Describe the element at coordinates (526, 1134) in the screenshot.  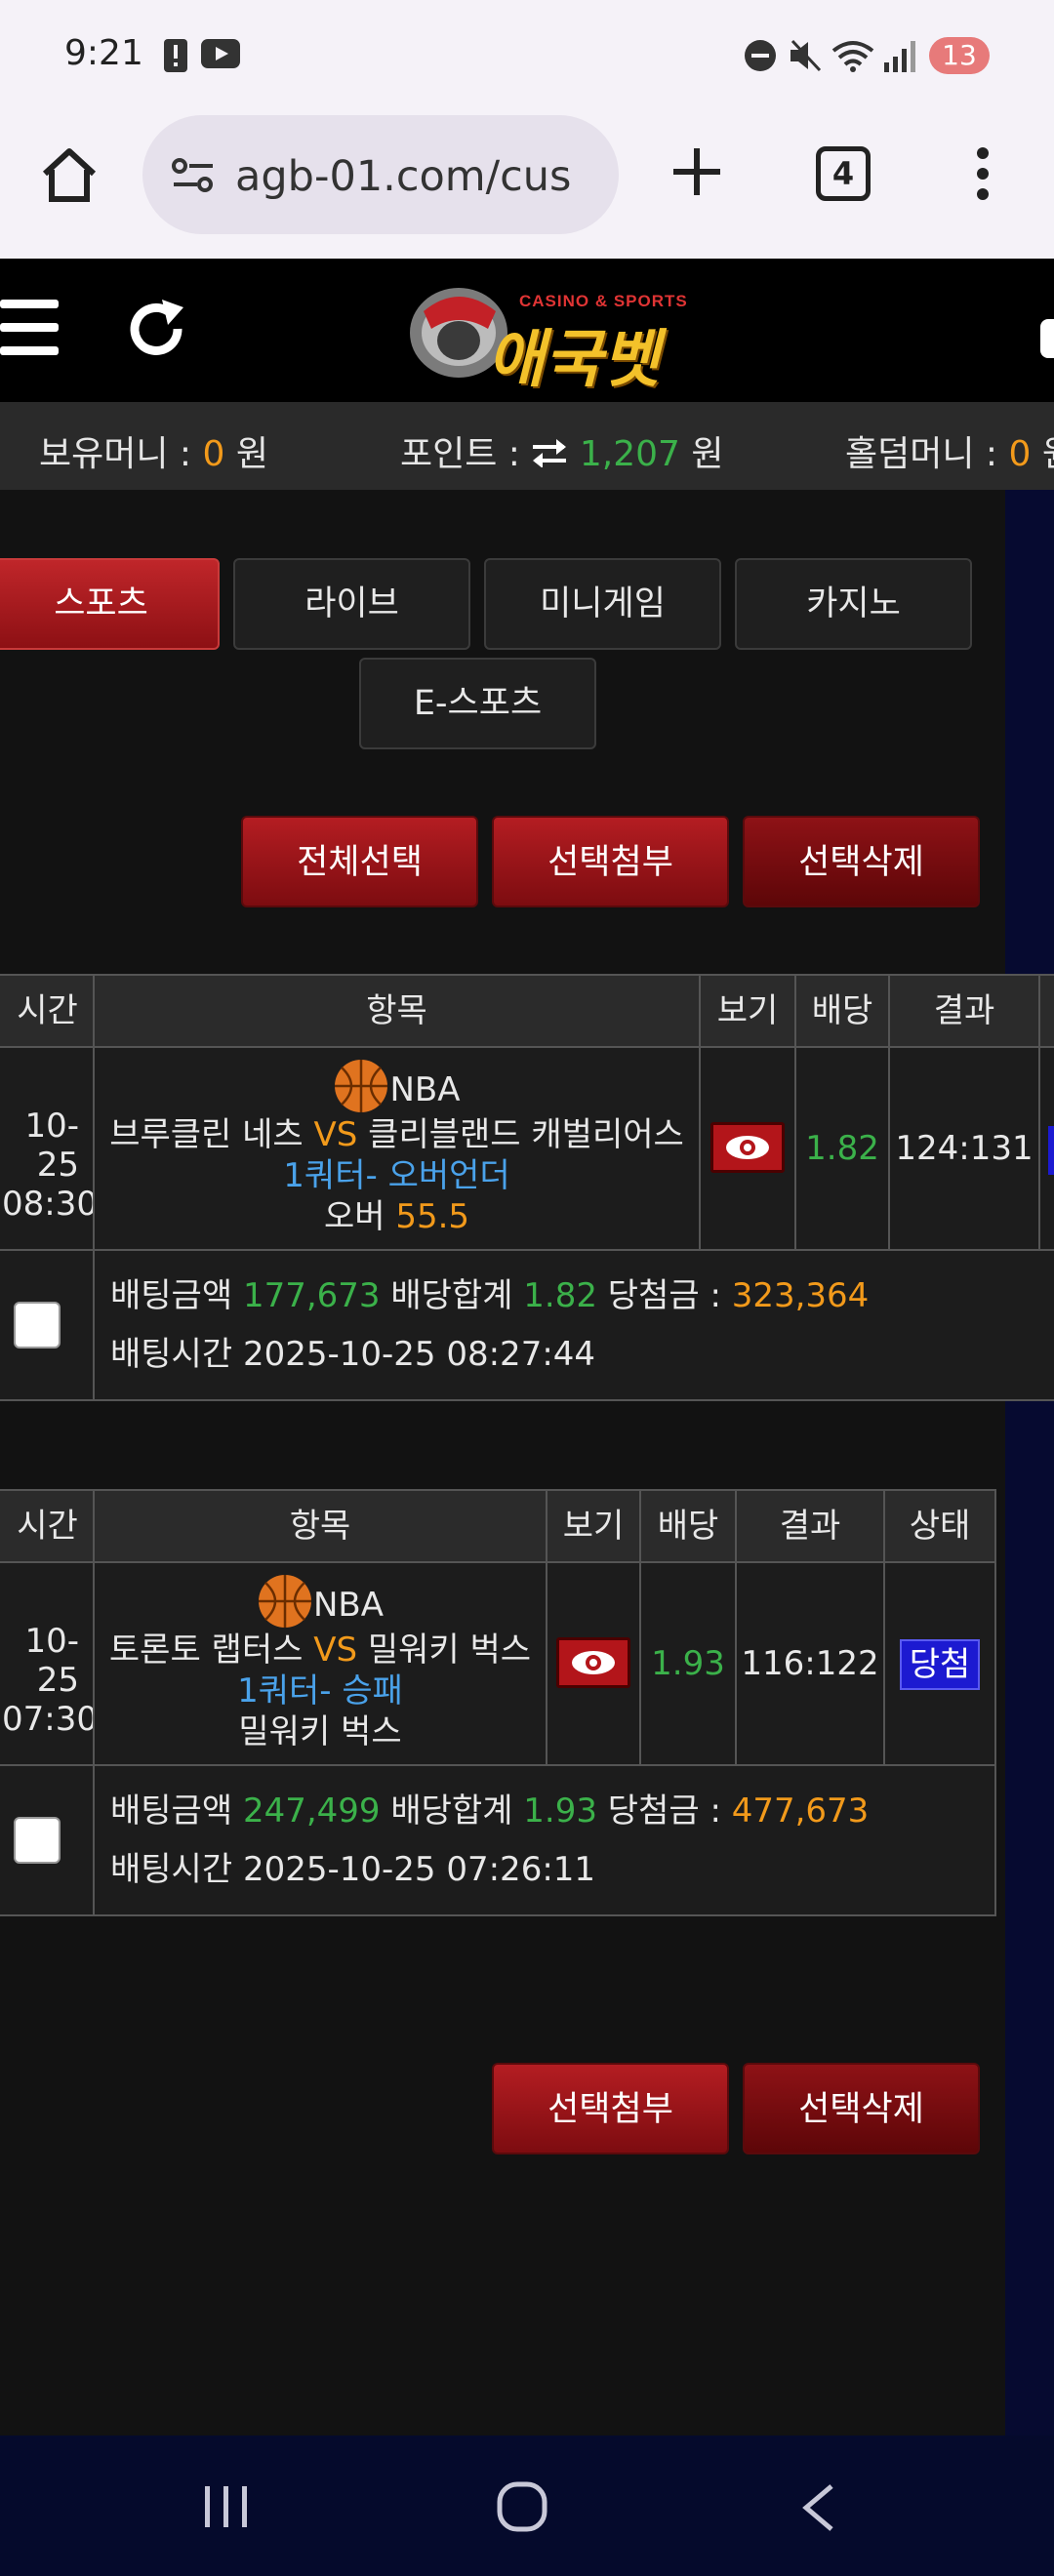
I see `away-team: 클리블랜드 캐벌리어스` at that location.